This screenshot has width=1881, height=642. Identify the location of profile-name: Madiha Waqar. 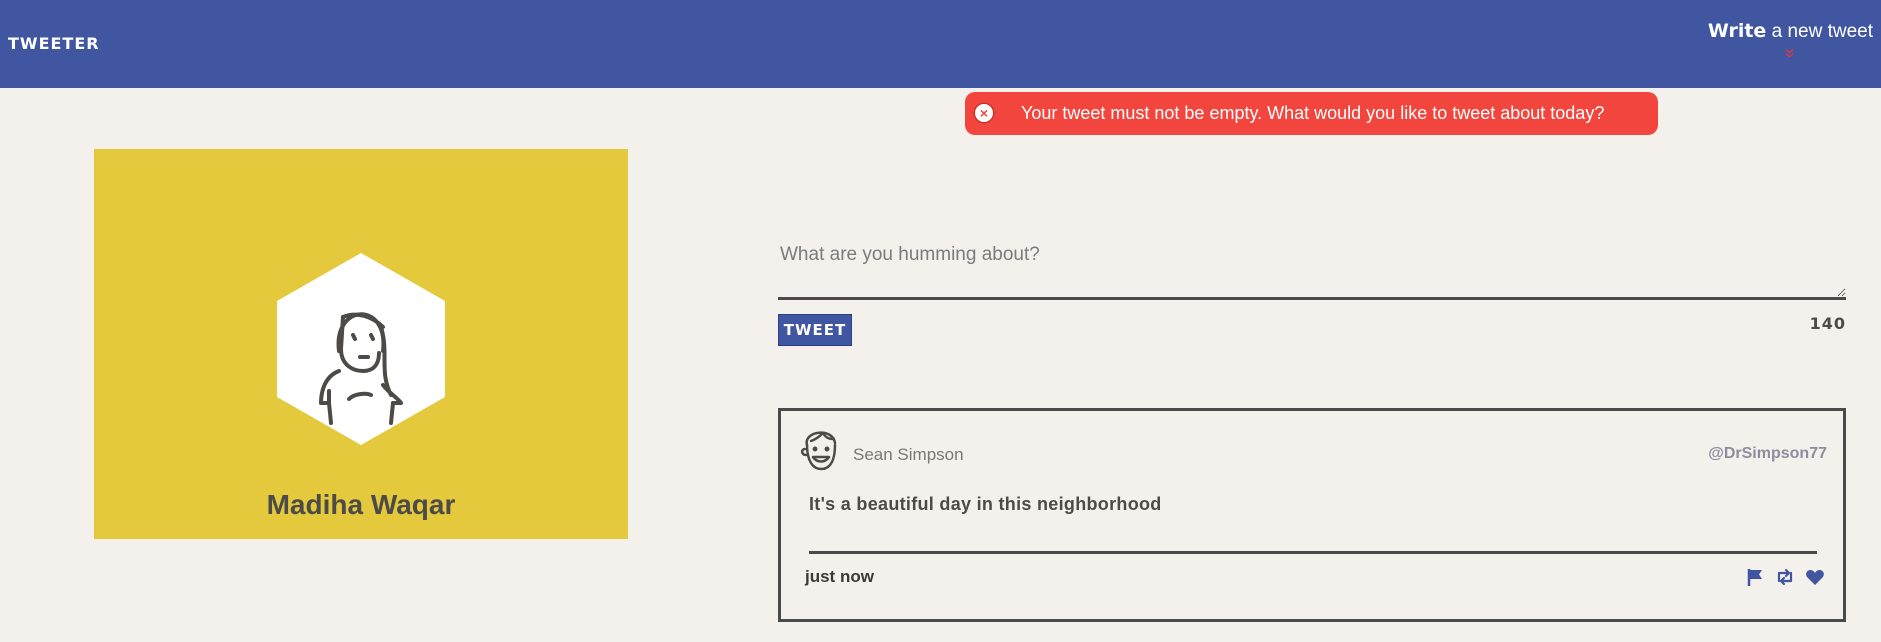
(361, 504).